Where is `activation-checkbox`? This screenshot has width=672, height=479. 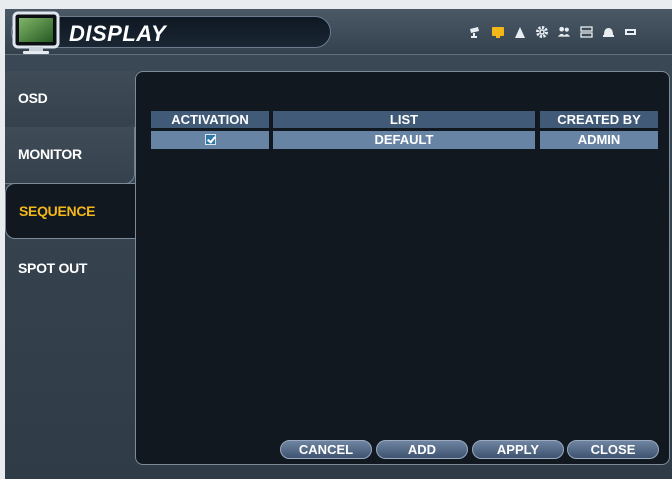
activation-checkbox is located at coordinates (210, 140).